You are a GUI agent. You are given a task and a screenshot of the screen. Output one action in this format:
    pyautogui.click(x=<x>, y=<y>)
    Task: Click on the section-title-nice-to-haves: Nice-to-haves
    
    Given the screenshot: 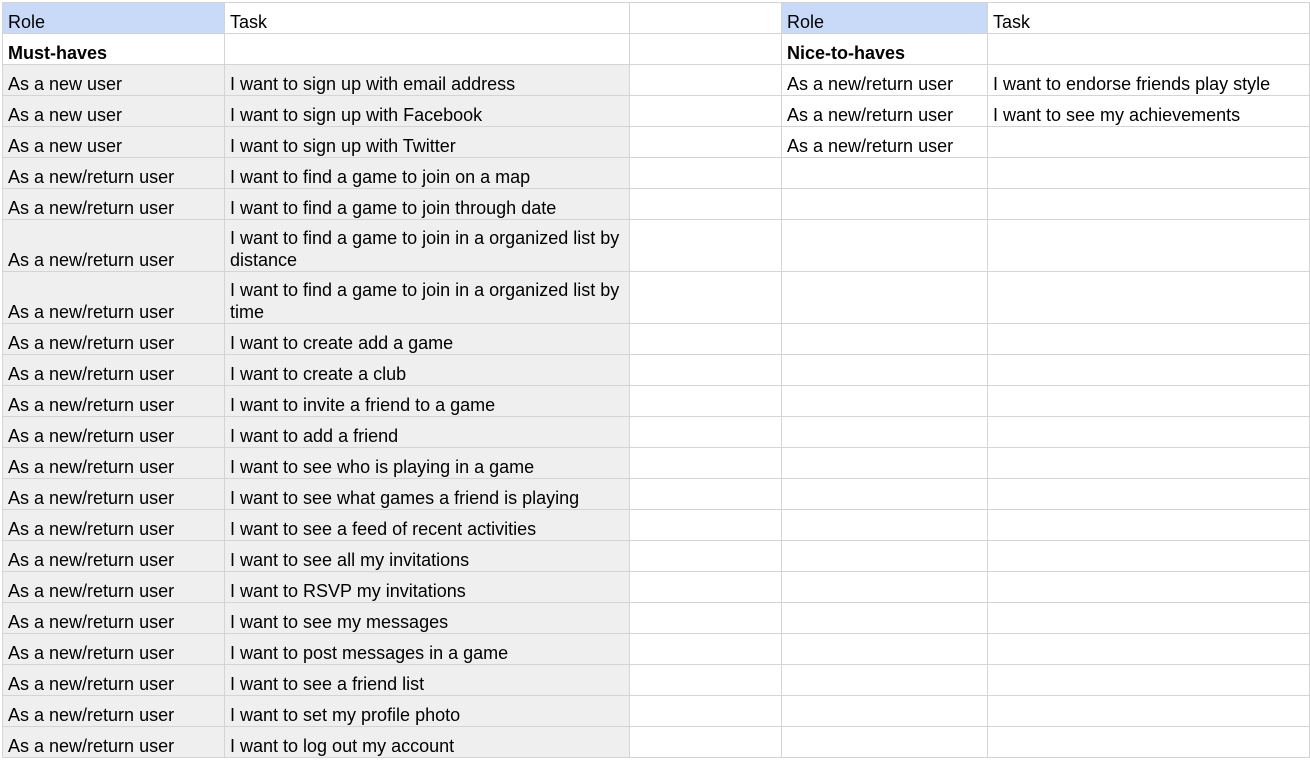 What is the action you would take?
    pyautogui.click(x=884, y=49)
    